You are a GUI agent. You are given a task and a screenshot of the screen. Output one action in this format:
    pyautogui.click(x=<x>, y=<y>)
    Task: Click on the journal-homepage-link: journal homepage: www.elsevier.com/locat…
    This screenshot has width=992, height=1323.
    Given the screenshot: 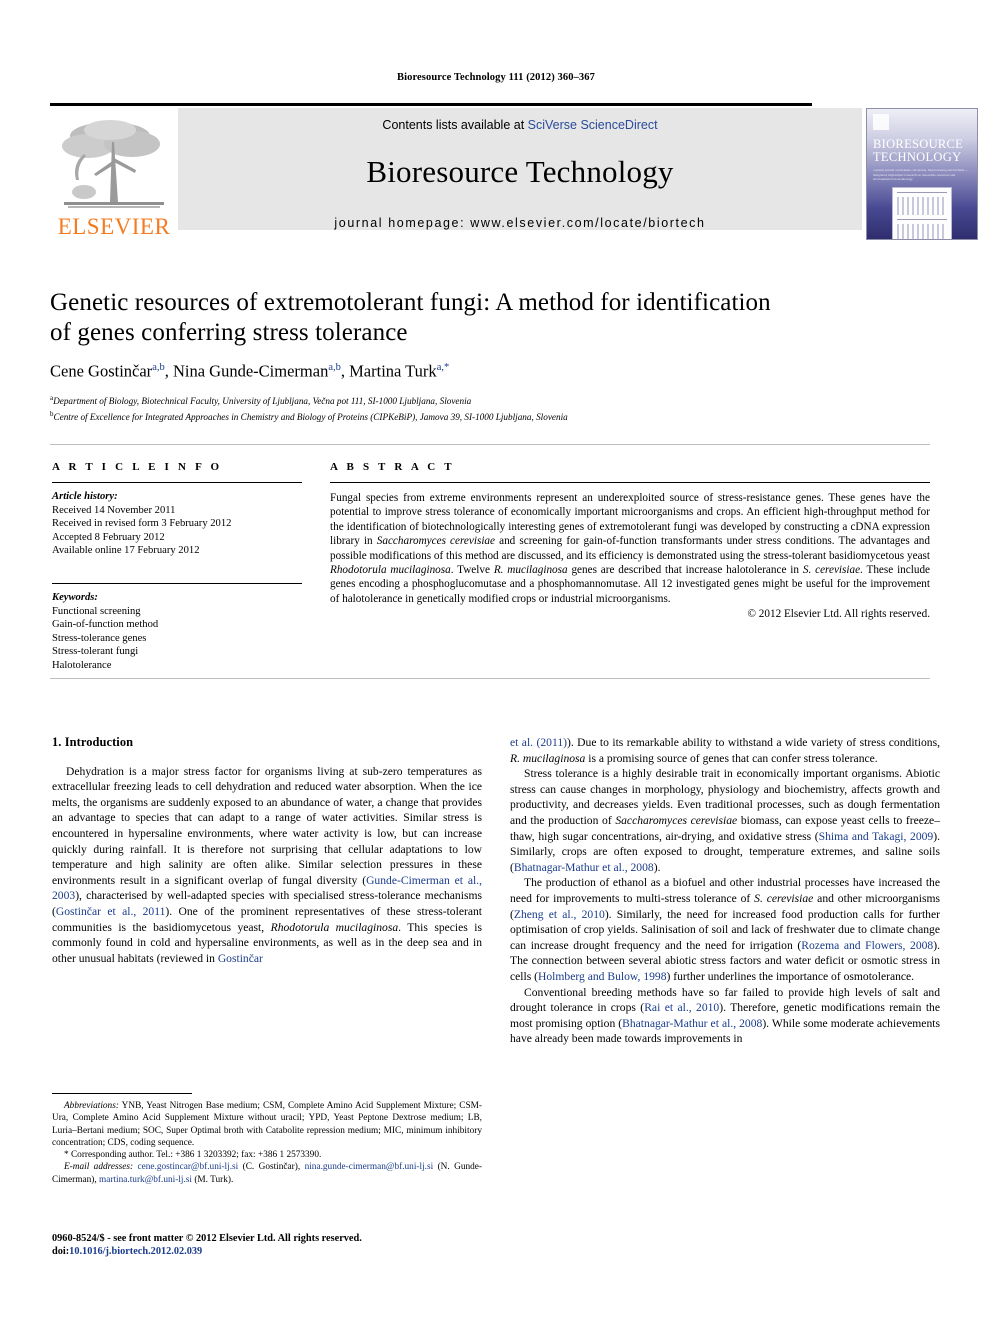 What is the action you would take?
    pyautogui.click(x=519, y=223)
    